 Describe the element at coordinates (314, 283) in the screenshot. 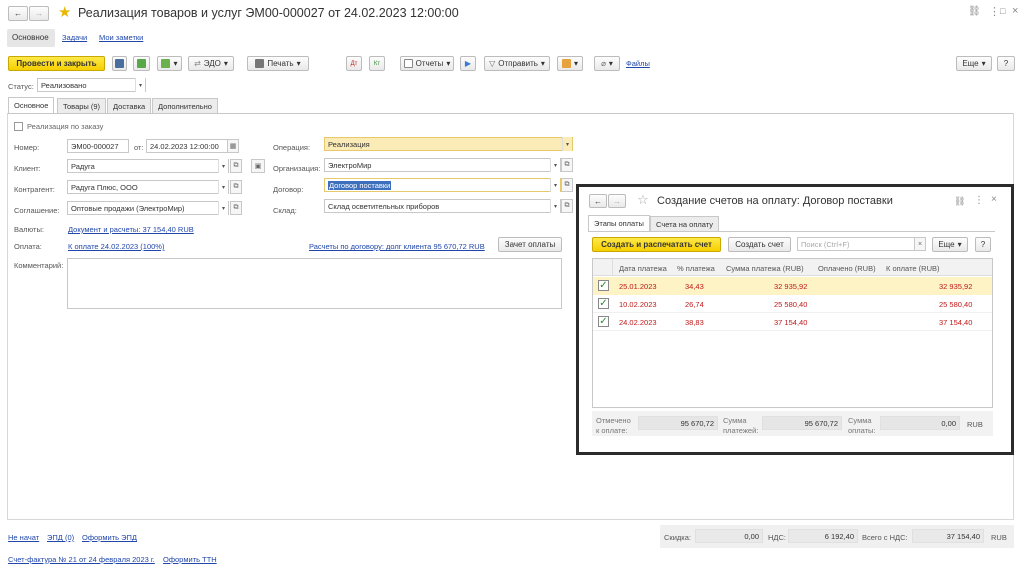

I see `comment-field` at that location.